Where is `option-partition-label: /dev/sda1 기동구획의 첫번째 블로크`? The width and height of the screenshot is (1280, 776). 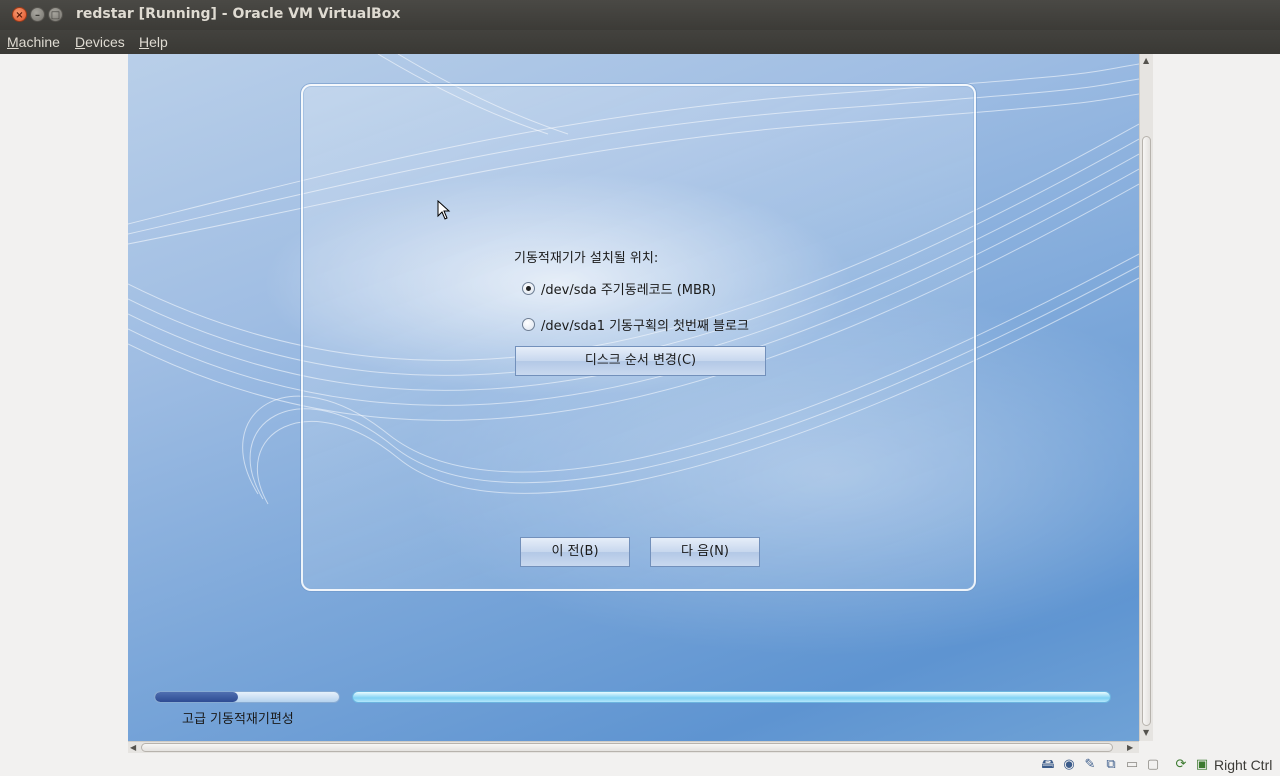
option-partition-label: /dev/sda1 기동구획의 첫번째 블로크 is located at coordinates (645, 324).